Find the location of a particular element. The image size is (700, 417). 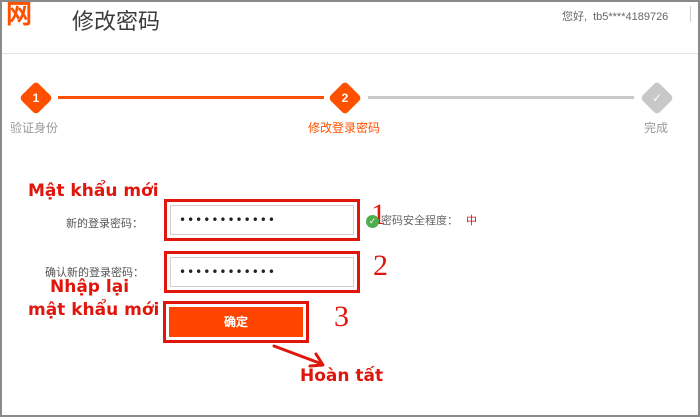

step-1-number: 1 is located at coordinates (36, 98).